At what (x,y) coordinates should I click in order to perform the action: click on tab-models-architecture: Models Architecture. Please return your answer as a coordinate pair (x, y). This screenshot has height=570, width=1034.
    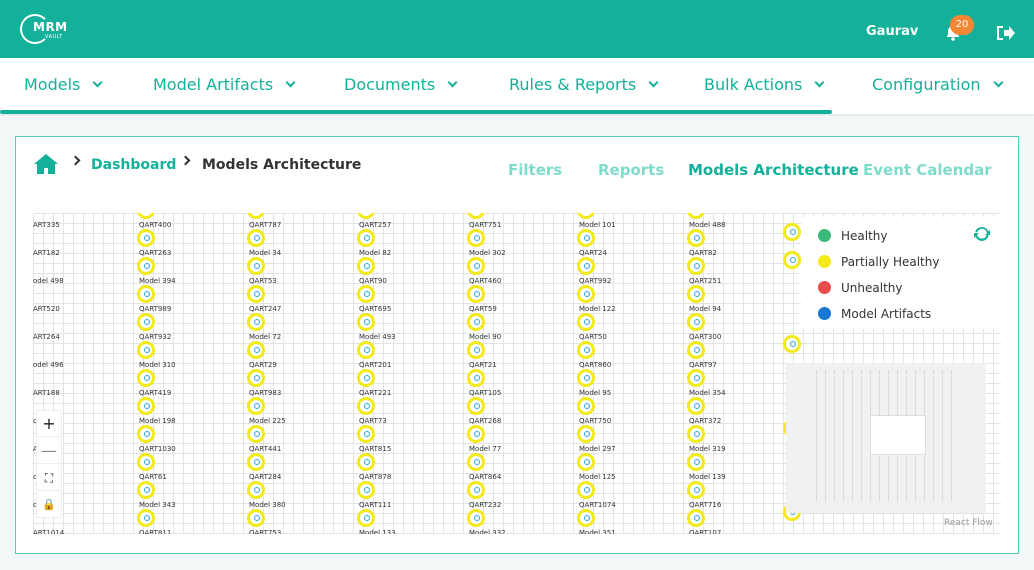
    Looking at the image, I should click on (773, 170).